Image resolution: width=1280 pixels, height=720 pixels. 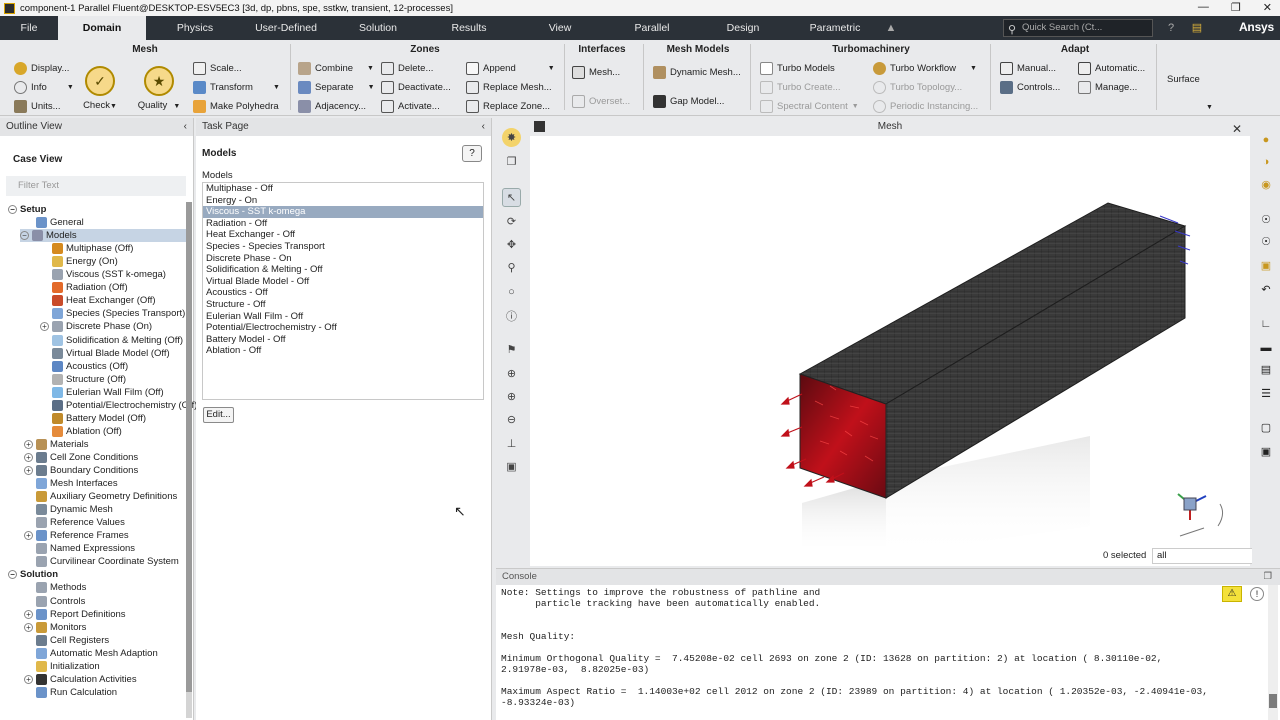 I want to click on append-button: Append ▼, so click(x=510, y=68).